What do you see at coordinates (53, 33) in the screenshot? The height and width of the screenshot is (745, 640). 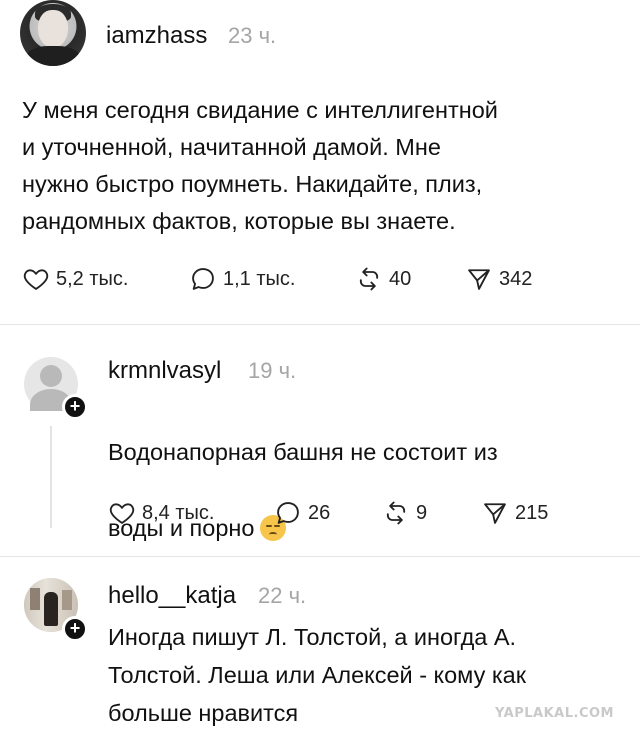 I see `avatar` at bounding box center [53, 33].